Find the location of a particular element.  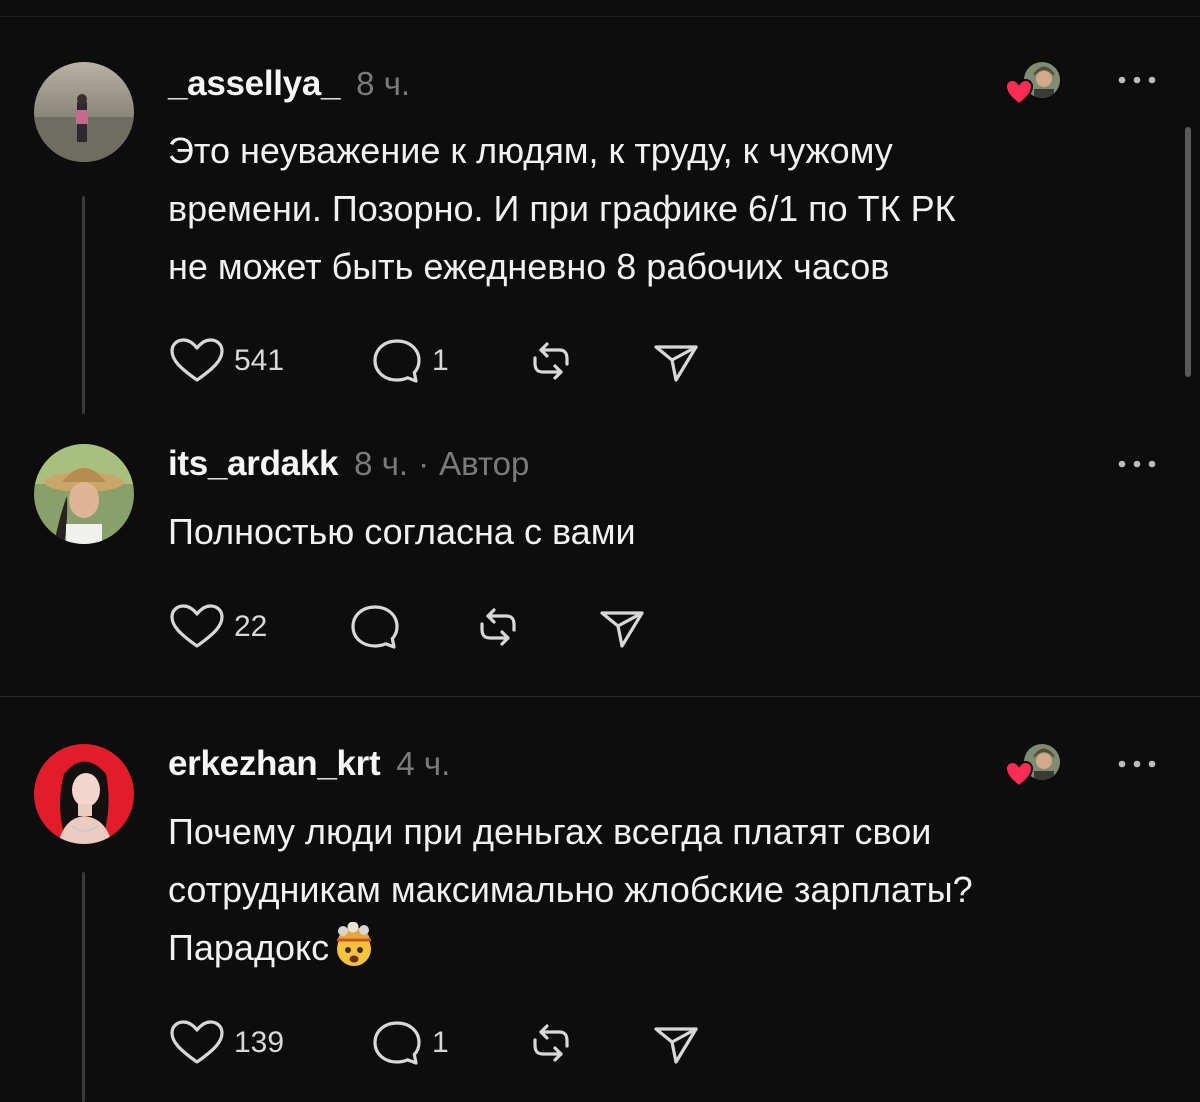

like-button: 139 is located at coordinates (226, 1043).